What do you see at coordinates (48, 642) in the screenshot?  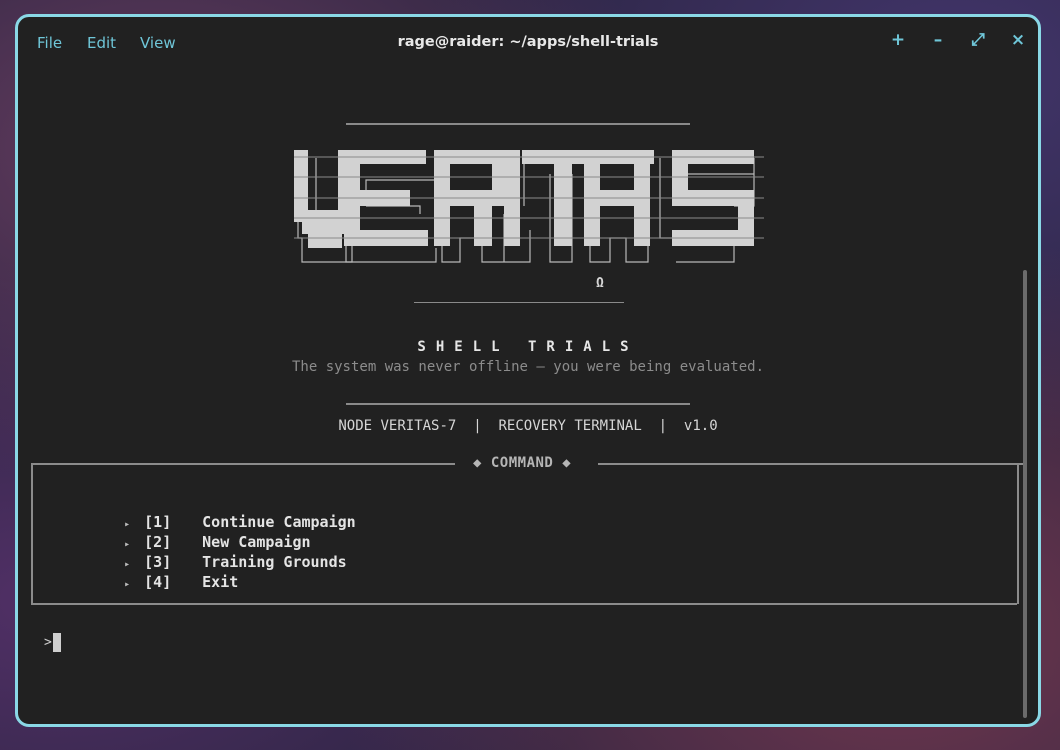 I see `command-prompt: >` at bounding box center [48, 642].